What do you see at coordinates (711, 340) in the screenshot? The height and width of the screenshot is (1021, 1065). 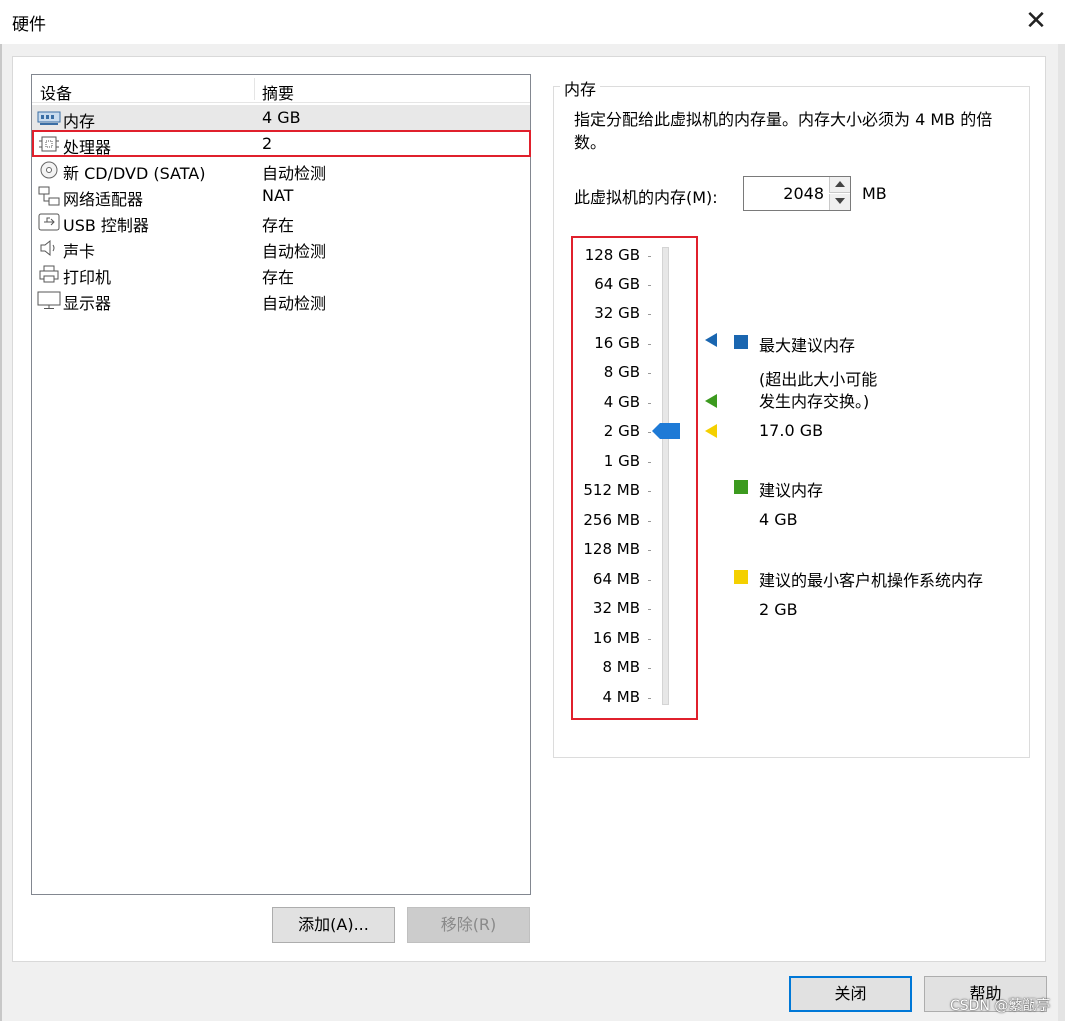 I see `max-marker-icon` at bounding box center [711, 340].